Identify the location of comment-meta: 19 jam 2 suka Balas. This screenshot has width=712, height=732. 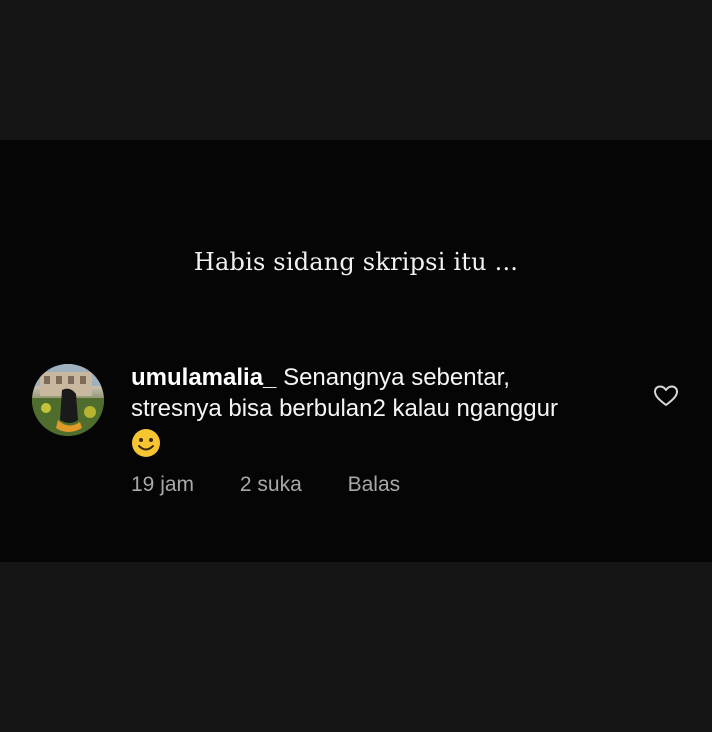
(265, 485).